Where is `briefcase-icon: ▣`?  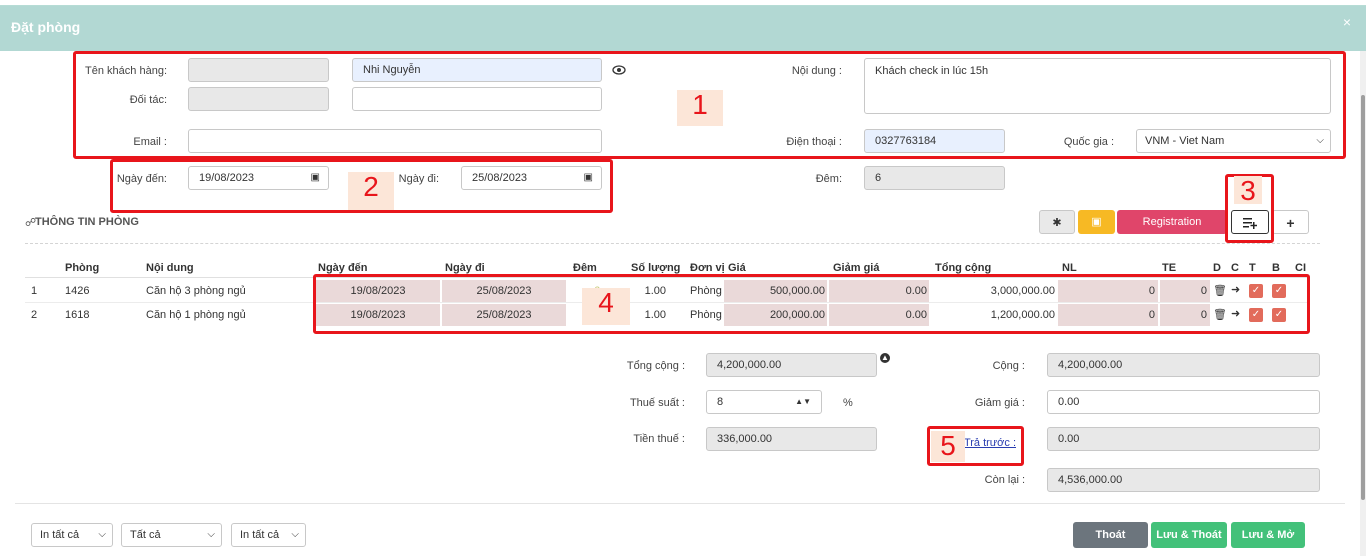 briefcase-icon: ▣ is located at coordinates (1096, 222).